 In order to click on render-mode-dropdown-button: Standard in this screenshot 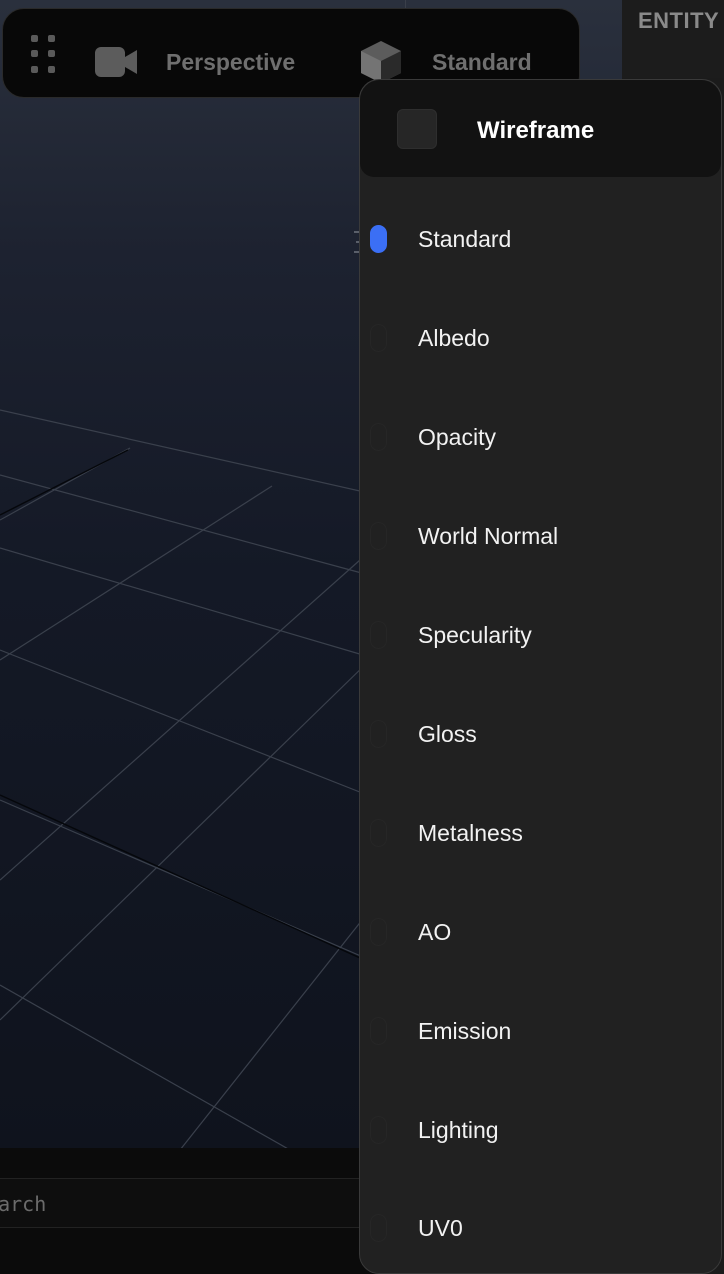, I will do `click(482, 62)`.